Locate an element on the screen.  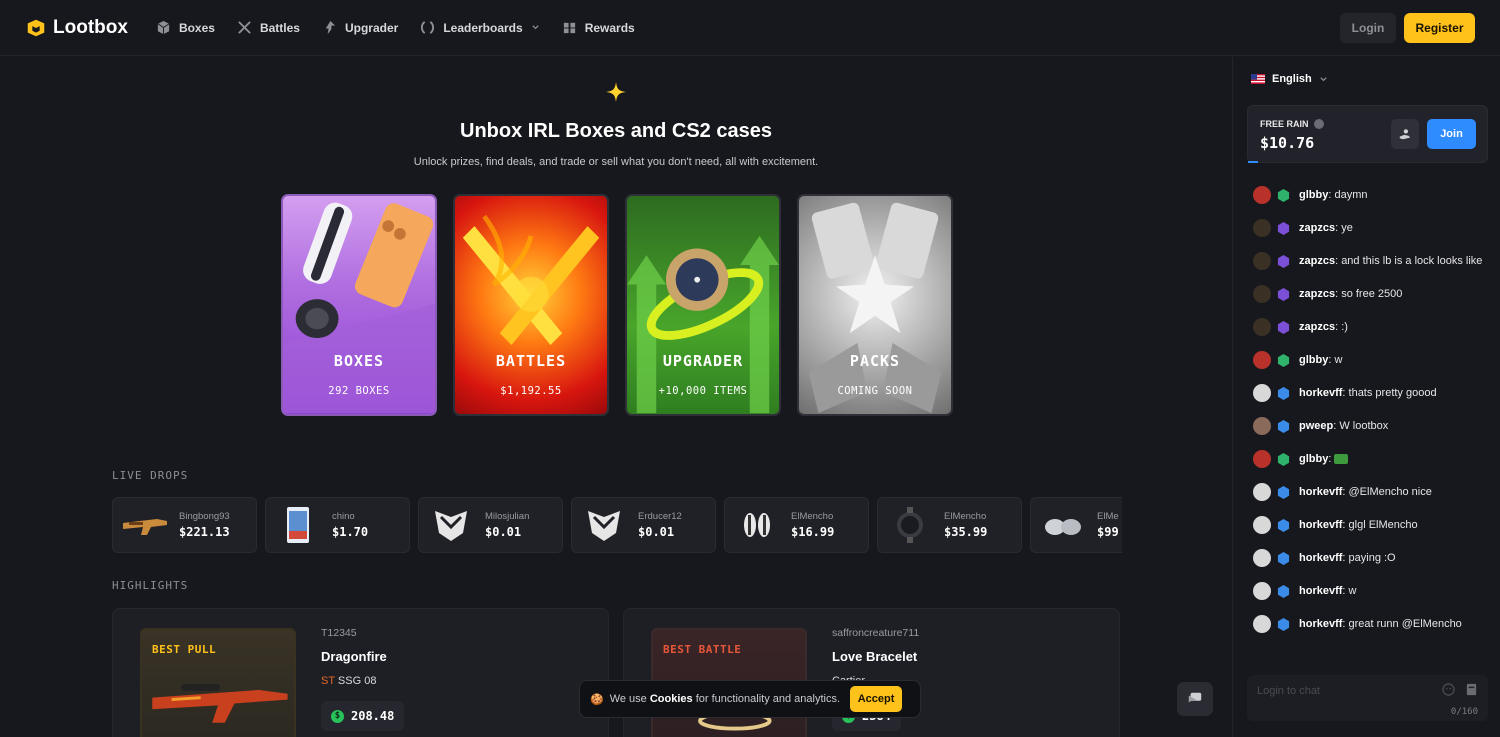
live-drop-item: chino $1.70 is located at coordinates (337, 525).